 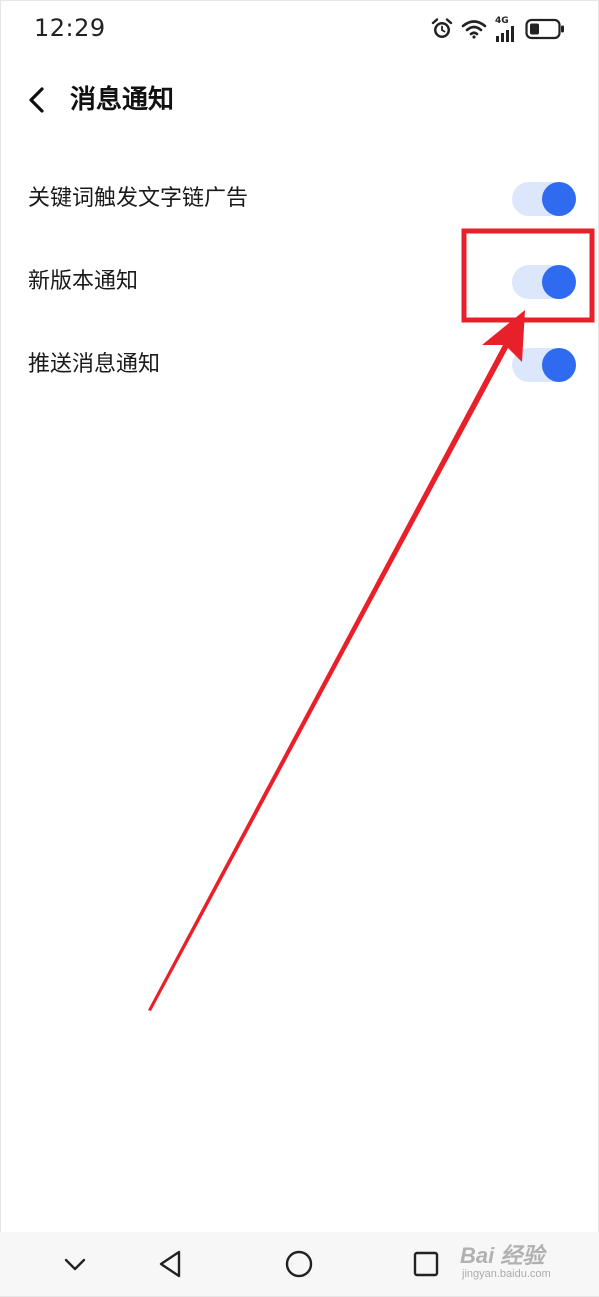 I want to click on nav-back-button, so click(x=171, y=1264).